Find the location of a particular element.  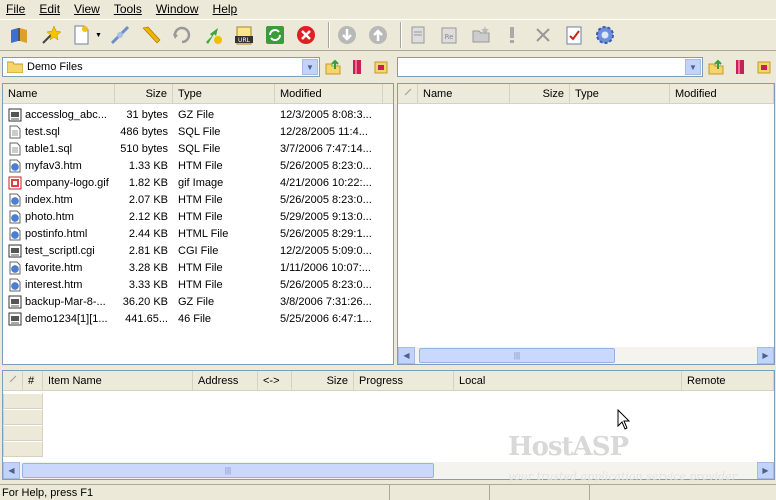

connect-book-icon is located at coordinates (19, 35).